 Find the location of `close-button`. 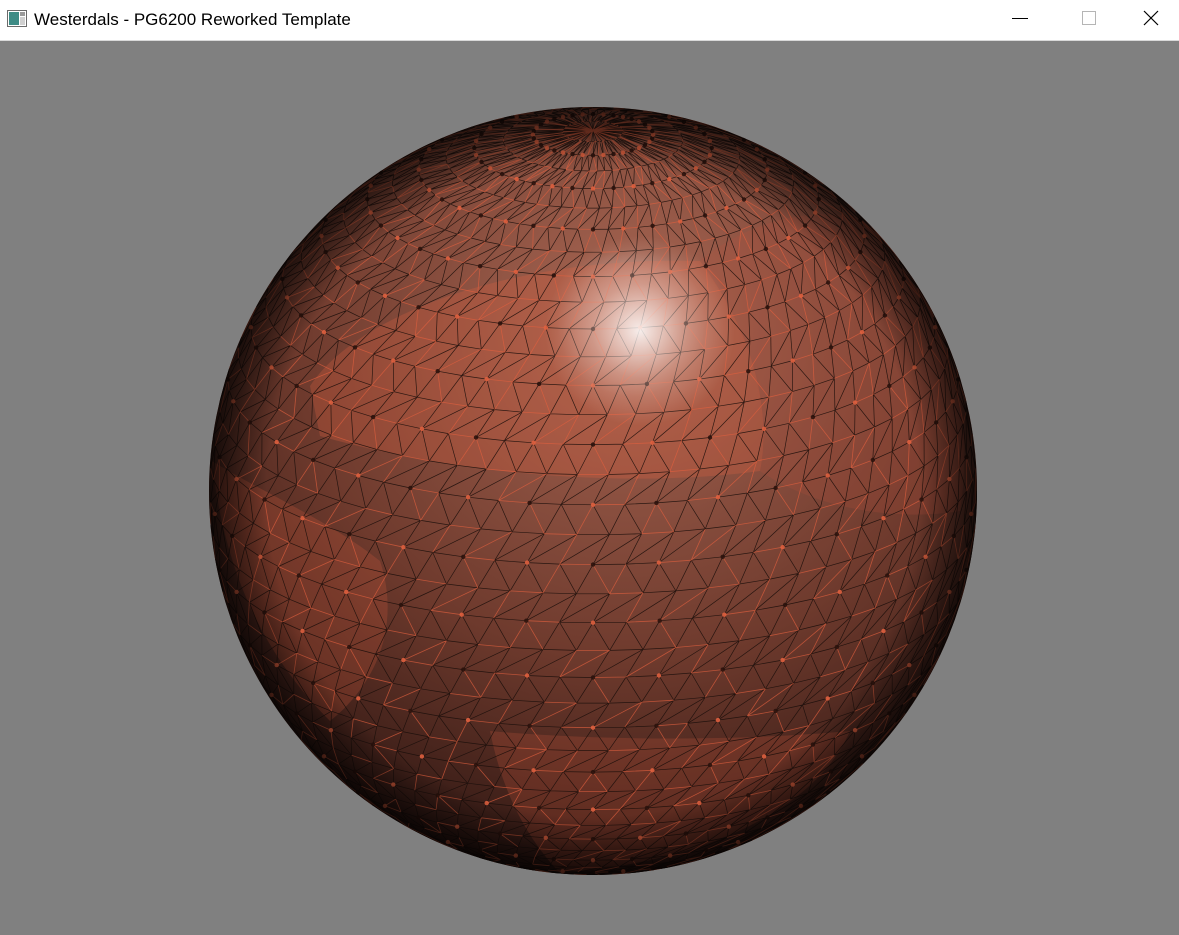

close-button is located at coordinates (1151, 20).